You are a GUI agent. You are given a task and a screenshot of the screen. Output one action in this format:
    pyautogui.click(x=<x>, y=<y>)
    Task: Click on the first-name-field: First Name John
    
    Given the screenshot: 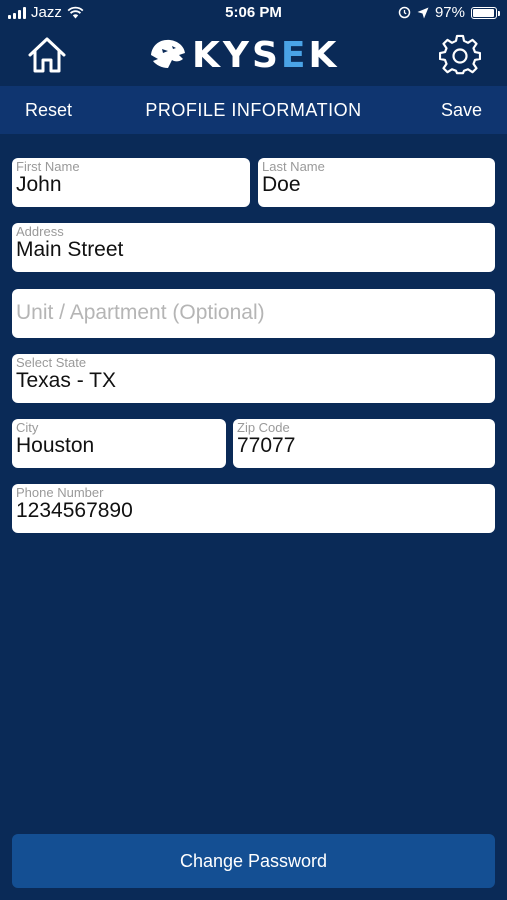 What is the action you would take?
    pyautogui.click(x=131, y=182)
    